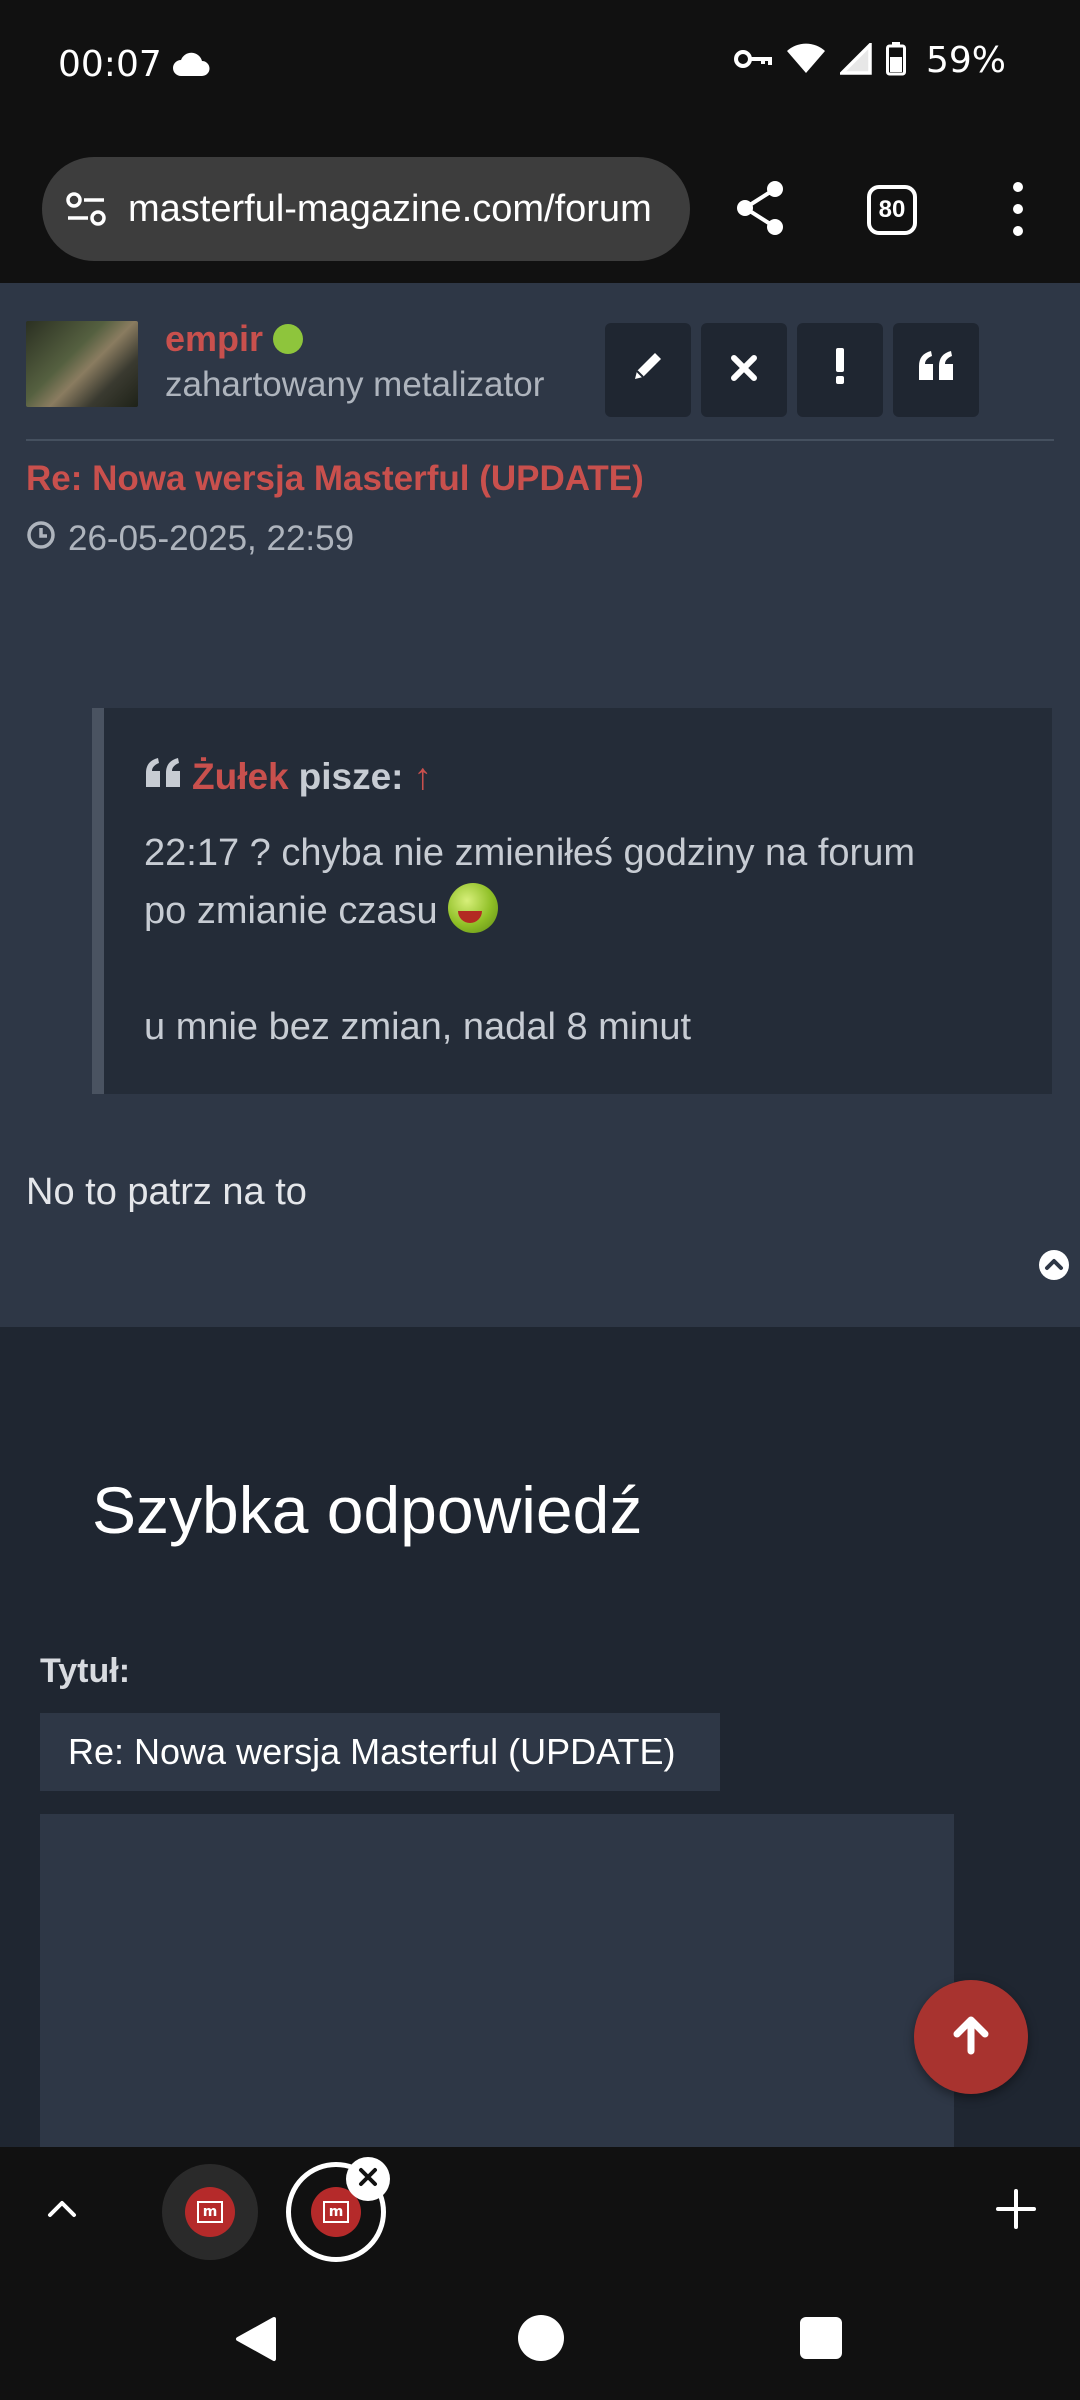 Image resolution: width=1080 pixels, height=2400 pixels. I want to click on quote-button, so click(936, 370).